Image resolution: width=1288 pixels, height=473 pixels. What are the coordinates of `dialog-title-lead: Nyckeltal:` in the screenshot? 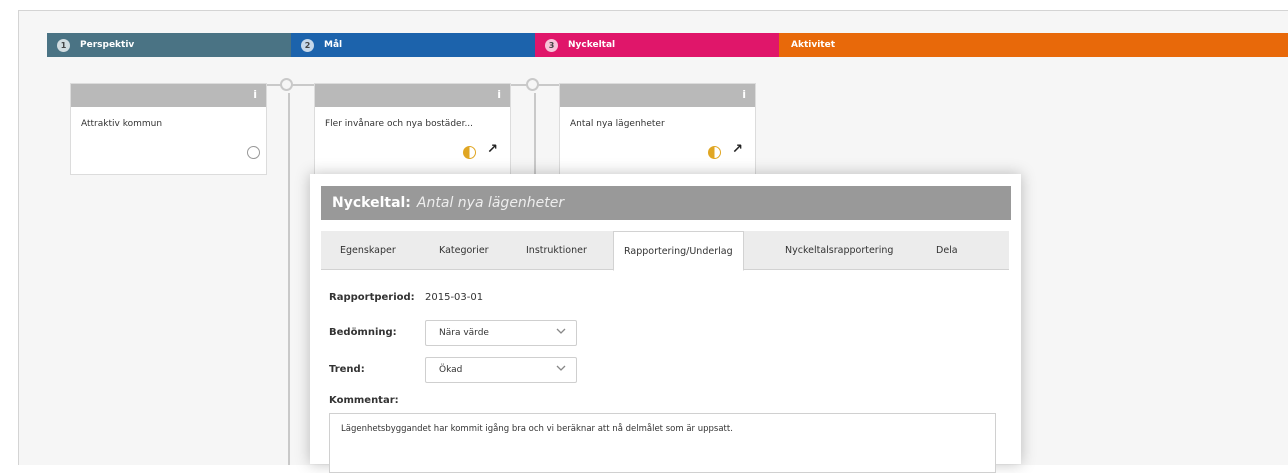 It's located at (371, 203).